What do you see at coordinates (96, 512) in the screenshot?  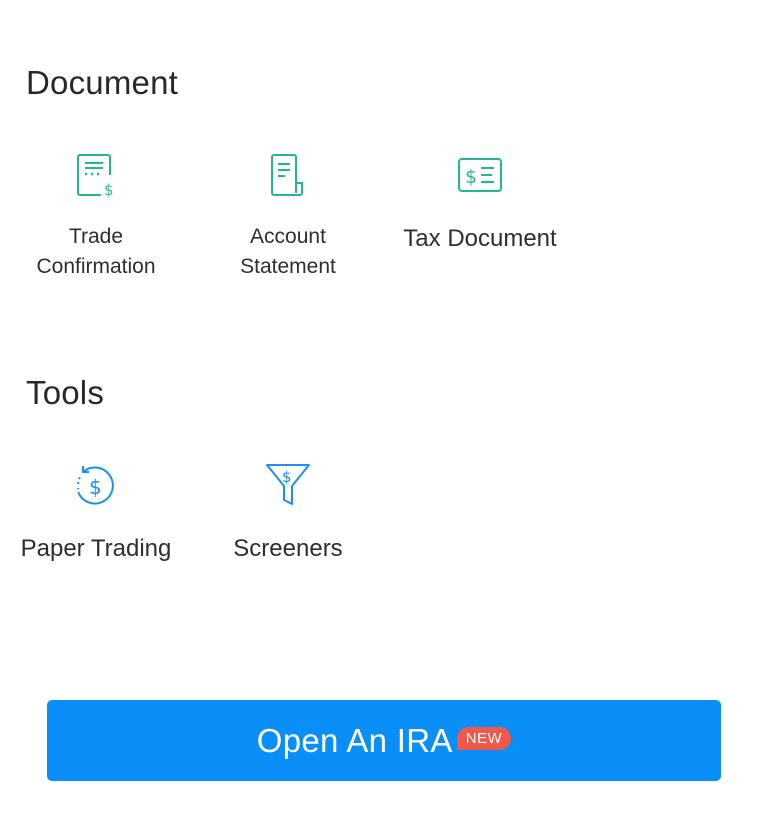 I see `paper-trading-item: $ Paper Trading` at bounding box center [96, 512].